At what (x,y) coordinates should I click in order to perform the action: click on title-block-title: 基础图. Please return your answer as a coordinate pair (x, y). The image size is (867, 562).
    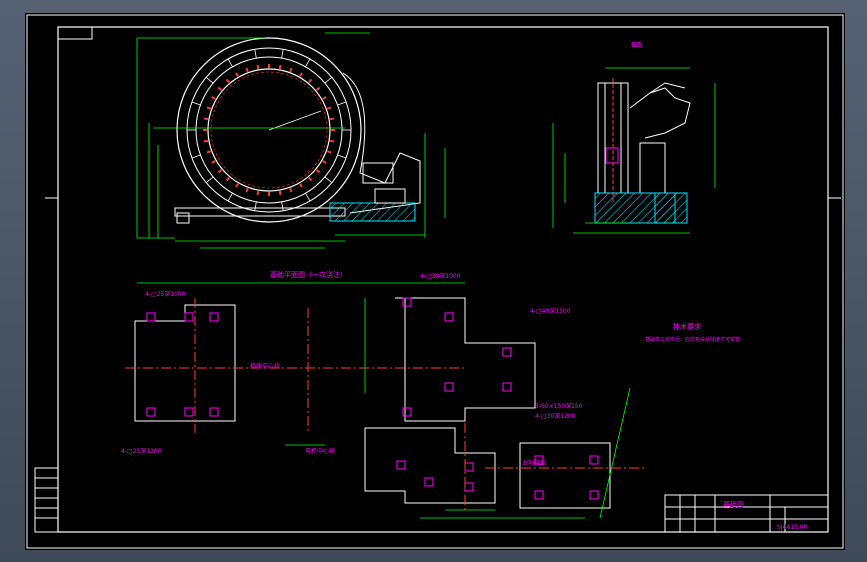
    Looking at the image, I should click on (733, 504).